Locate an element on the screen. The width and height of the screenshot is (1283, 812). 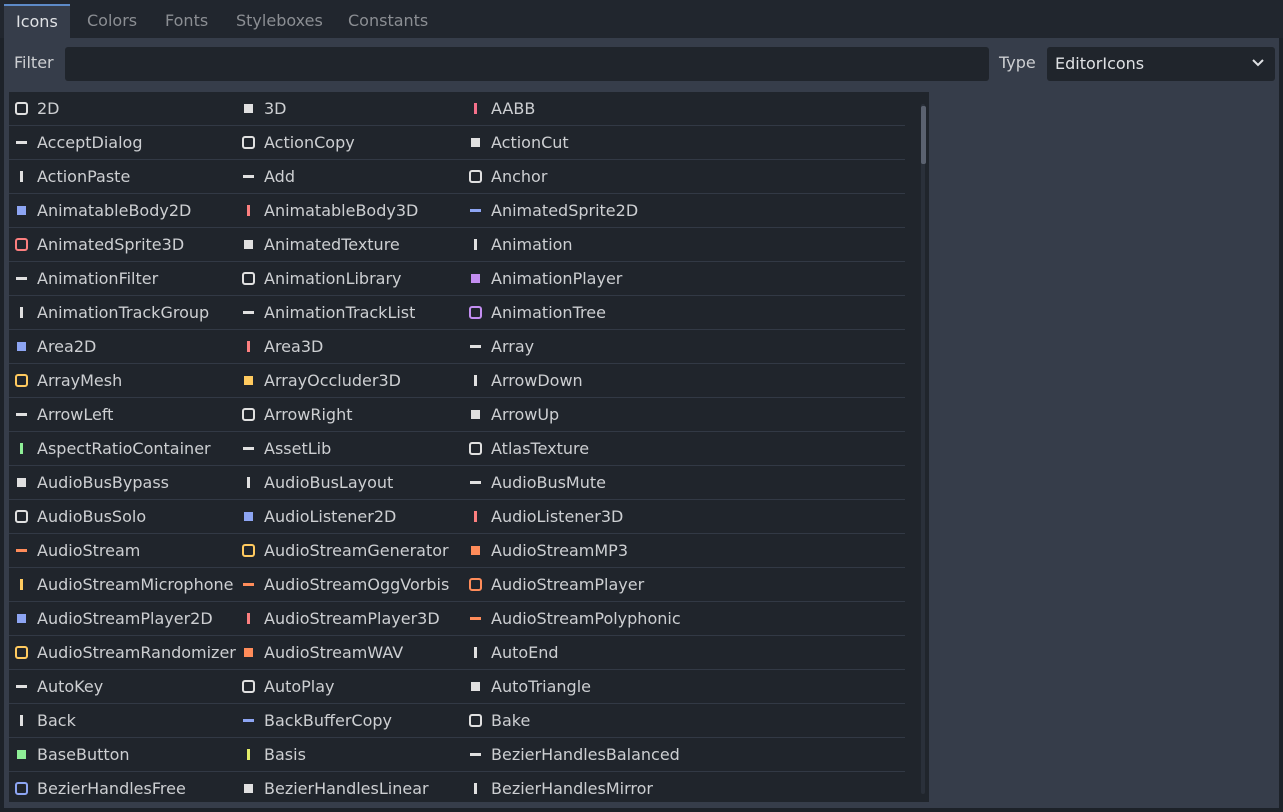
list-item: AudioListener3D is located at coordinates (576, 516).